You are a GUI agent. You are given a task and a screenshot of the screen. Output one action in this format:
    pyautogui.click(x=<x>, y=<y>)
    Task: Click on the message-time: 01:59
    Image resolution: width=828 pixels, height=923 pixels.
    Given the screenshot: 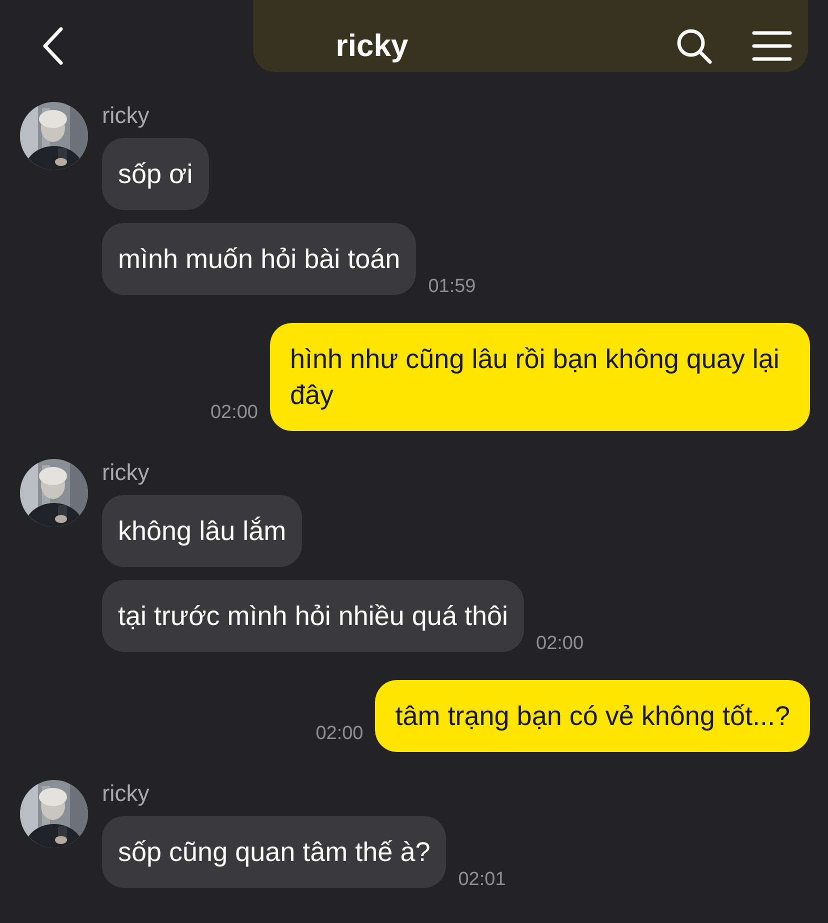 What is the action you would take?
    pyautogui.click(x=452, y=286)
    